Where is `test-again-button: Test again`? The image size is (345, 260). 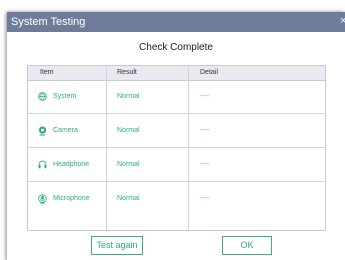
test-again-button: Test again is located at coordinates (117, 245).